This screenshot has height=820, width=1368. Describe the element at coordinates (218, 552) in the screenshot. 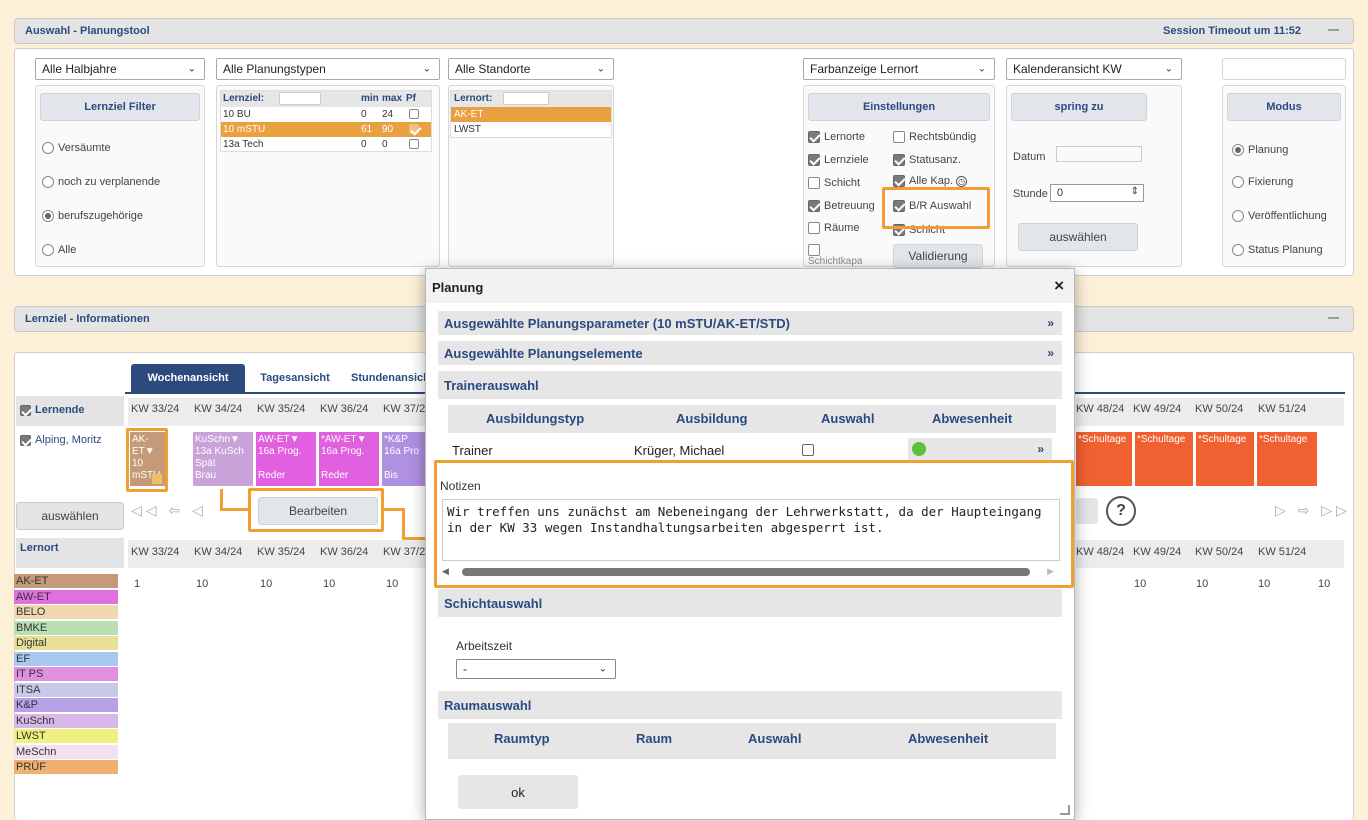

I see `week-label: KW 34/24` at that location.